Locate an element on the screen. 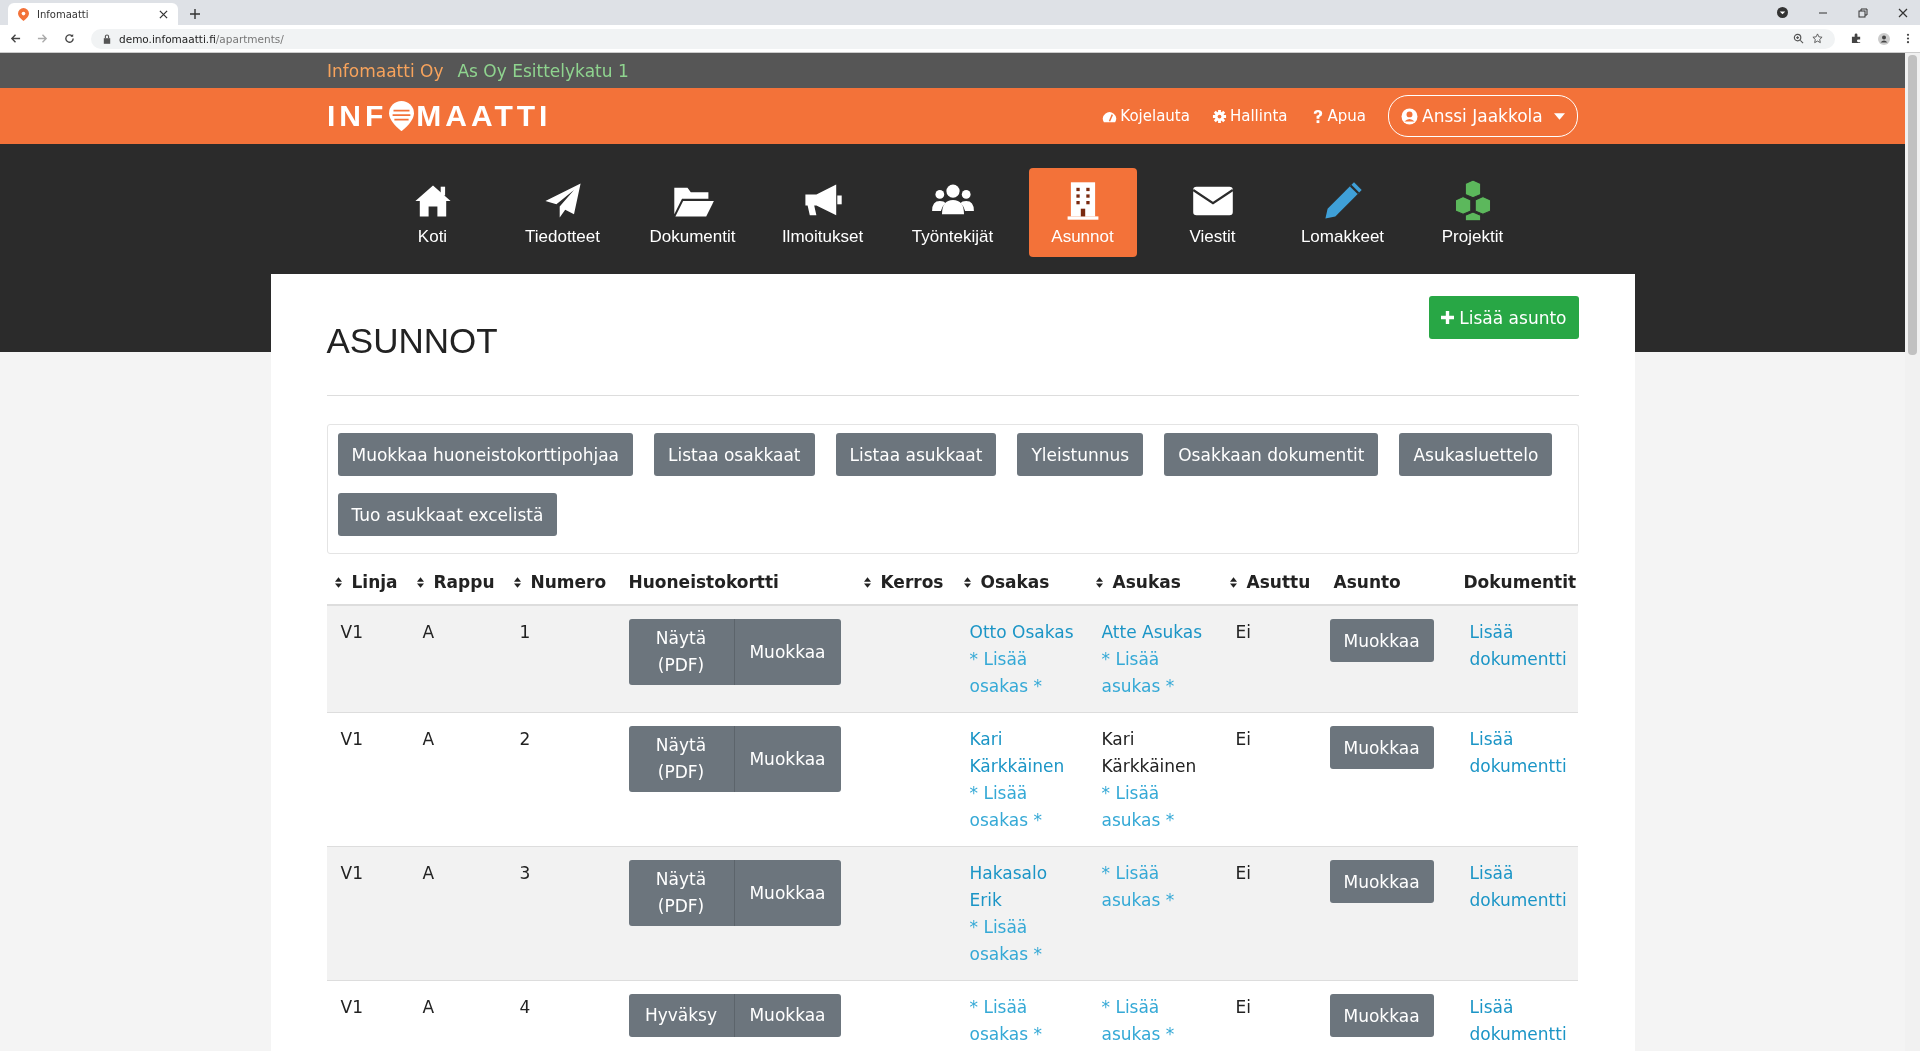 This screenshot has width=1920, height=1051. zoom-icon is located at coordinates (1798, 38).